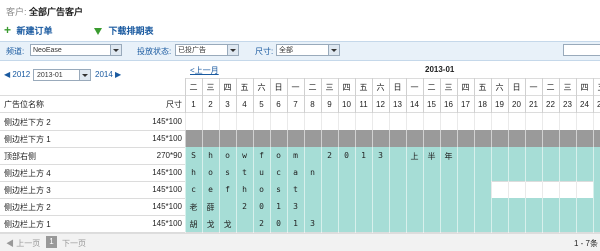 Image resolution: width=600 pixels, height=251 pixels. I want to click on booking-char: 半, so click(431, 156).